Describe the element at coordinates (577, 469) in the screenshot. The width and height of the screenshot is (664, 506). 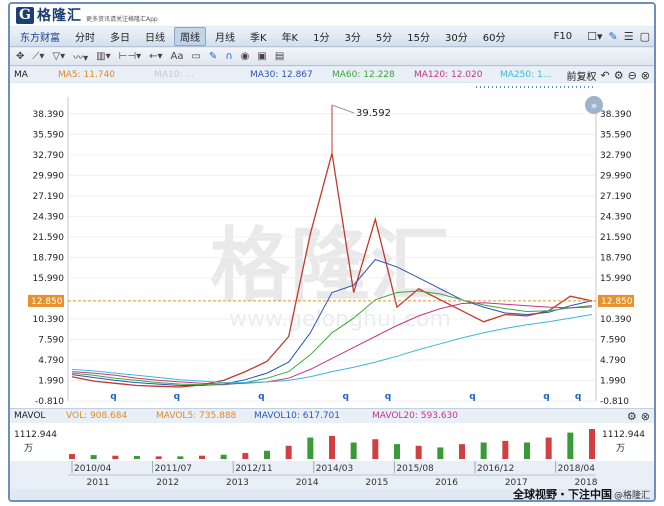
I see `time-tick-date: 2018/04` at that location.